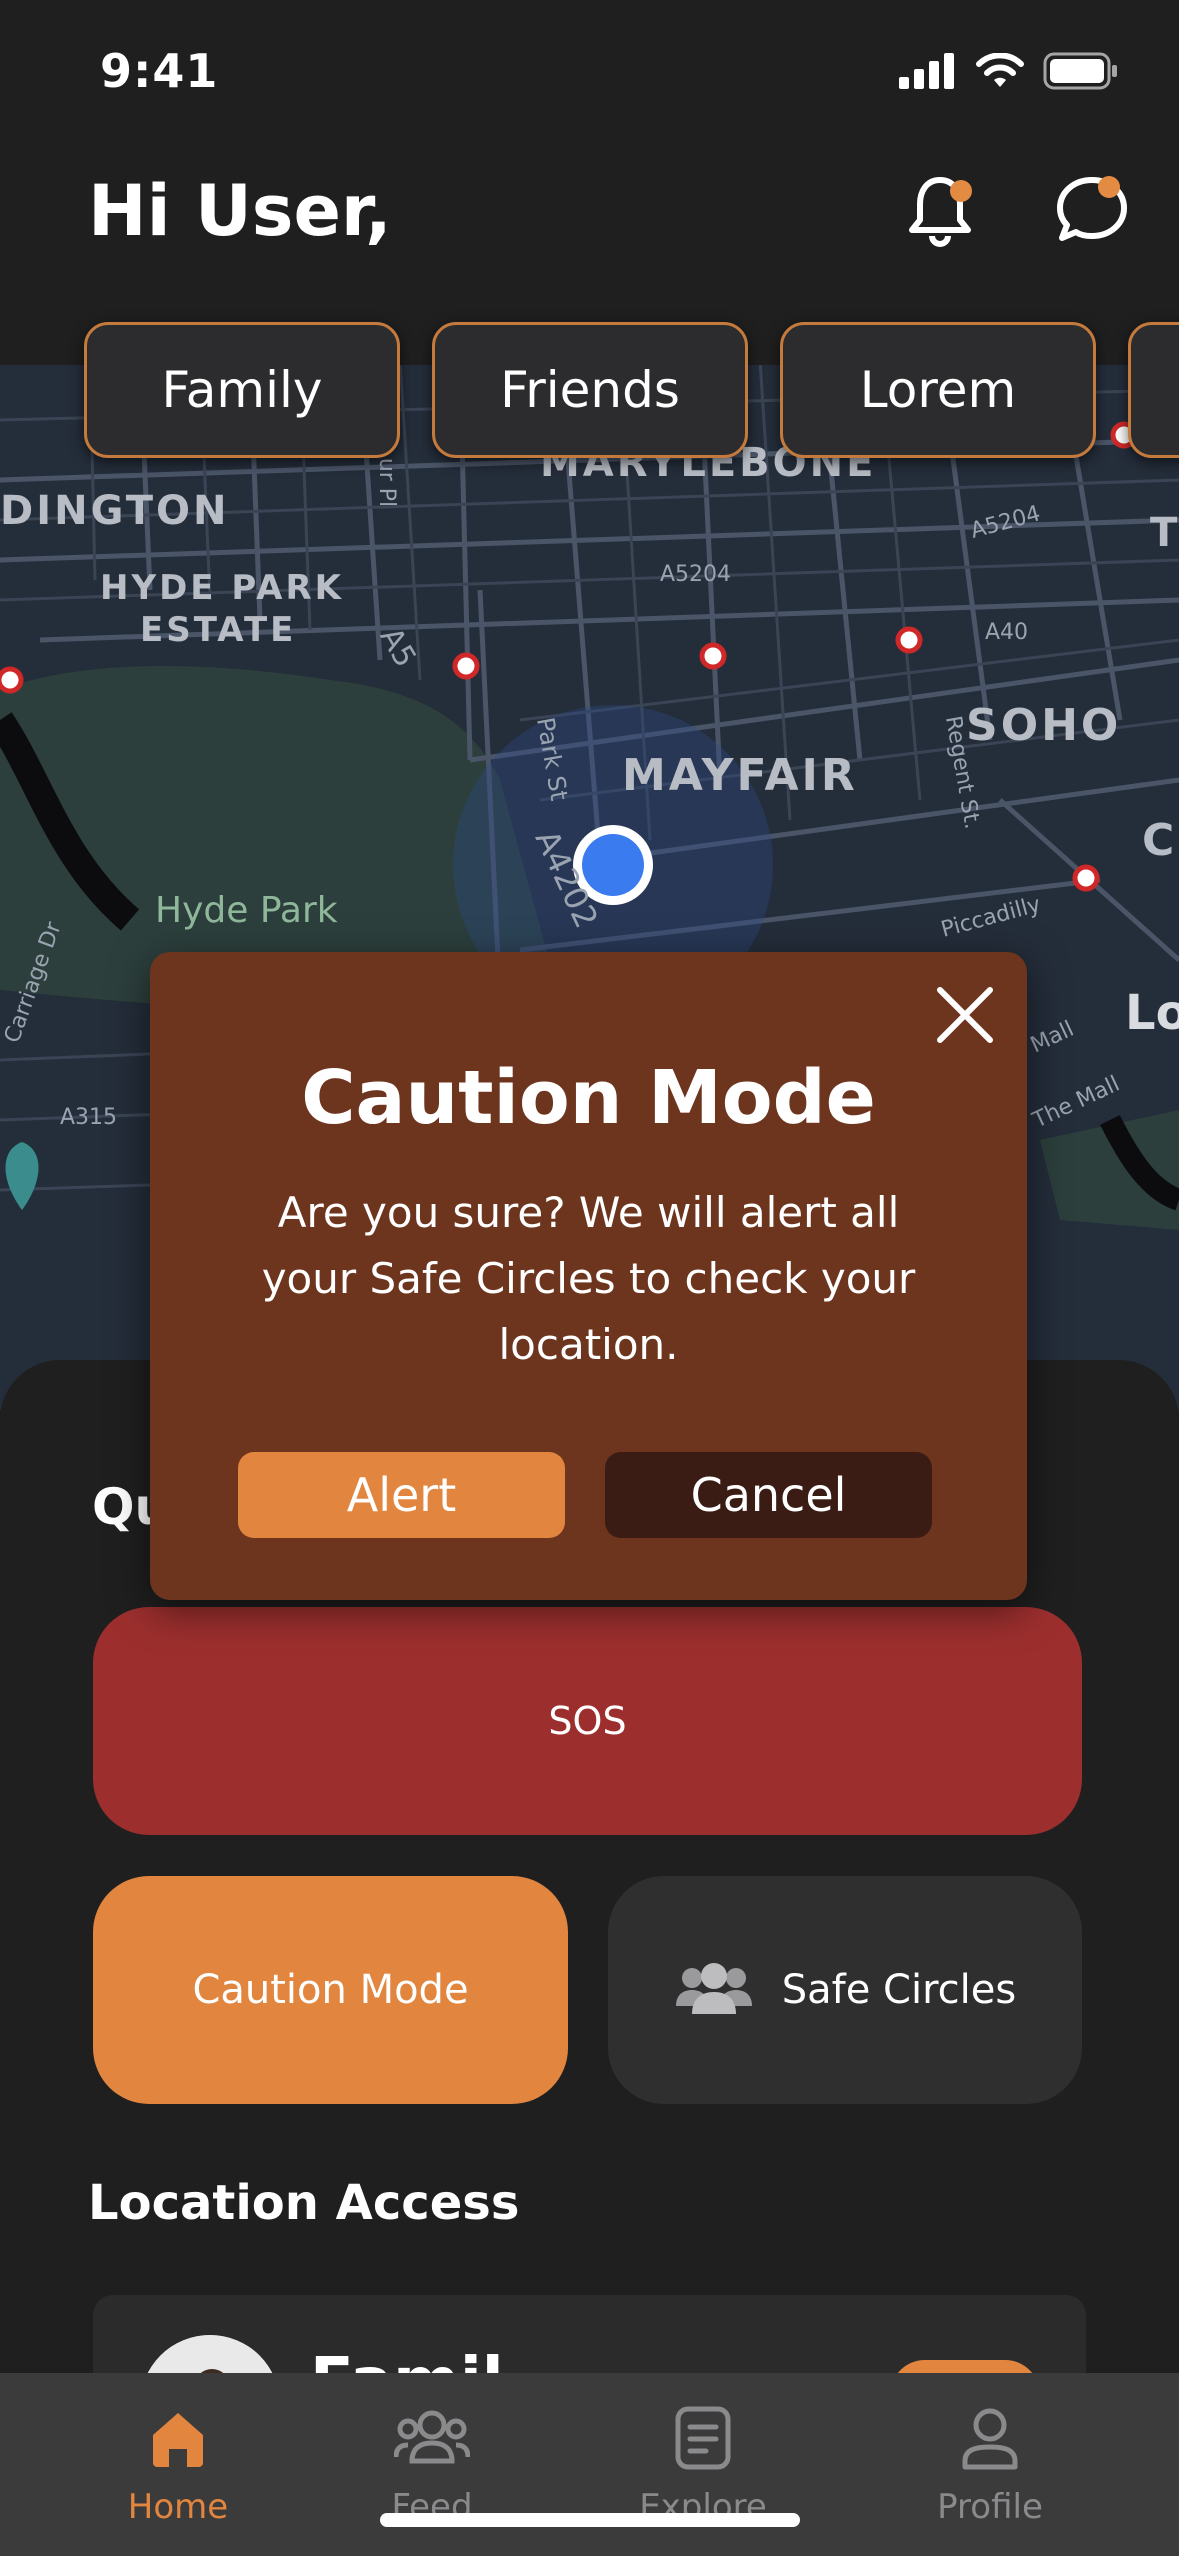  I want to click on tab-feed: Feed, so click(432, 2466).